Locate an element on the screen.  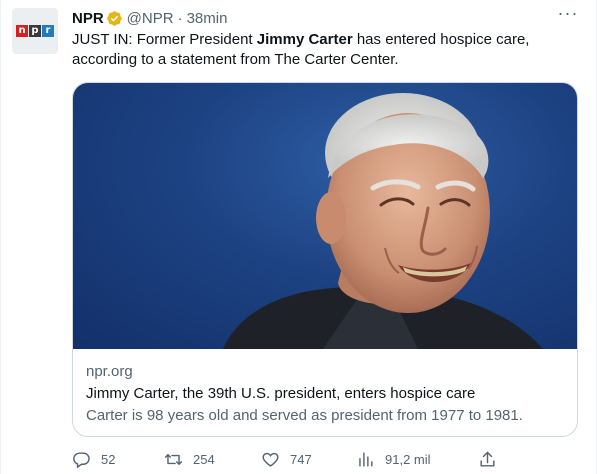
avatar: n p r is located at coordinates (35, 31).